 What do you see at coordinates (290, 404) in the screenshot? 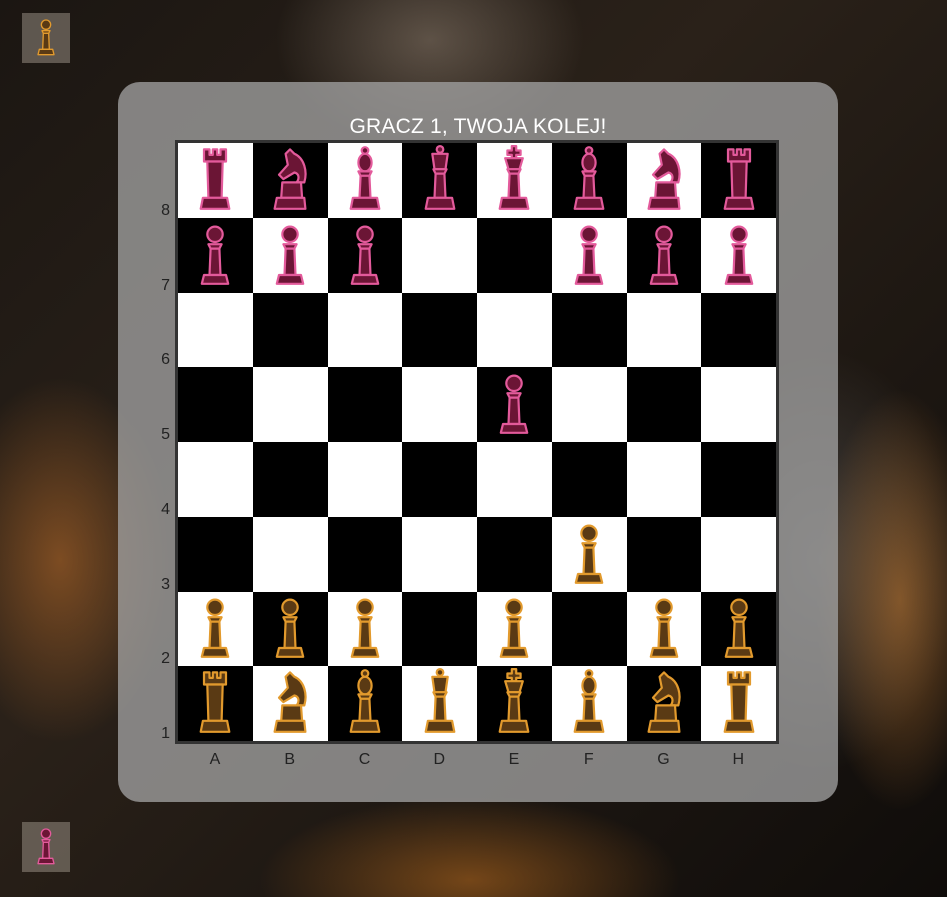
I see `square-b5` at bounding box center [290, 404].